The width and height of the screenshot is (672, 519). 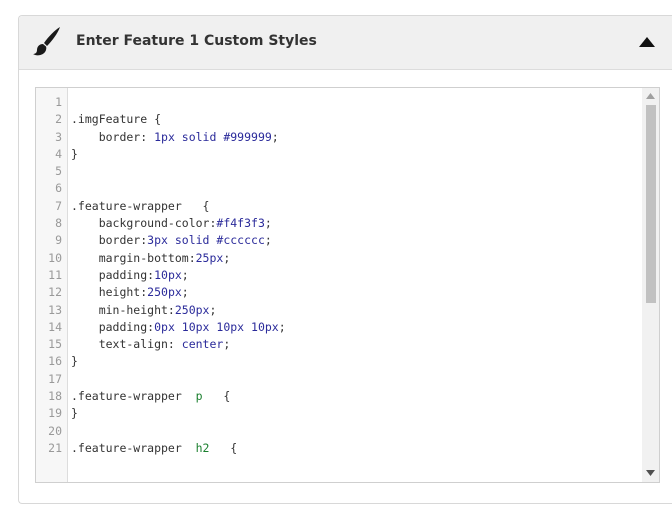 What do you see at coordinates (58, 119) in the screenshot?
I see `line-number: 2` at bounding box center [58, 119].